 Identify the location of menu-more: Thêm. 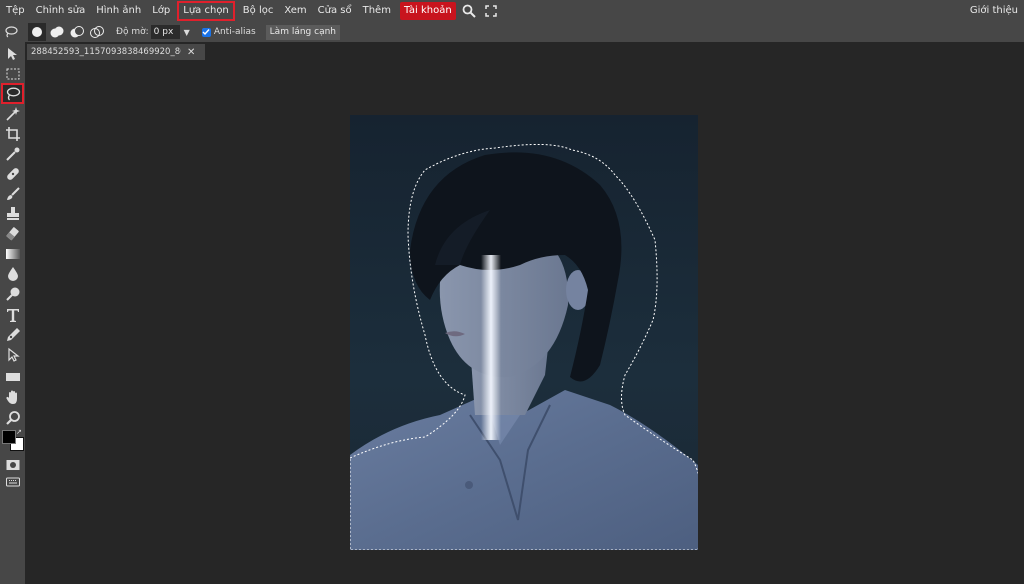
(377, 11).